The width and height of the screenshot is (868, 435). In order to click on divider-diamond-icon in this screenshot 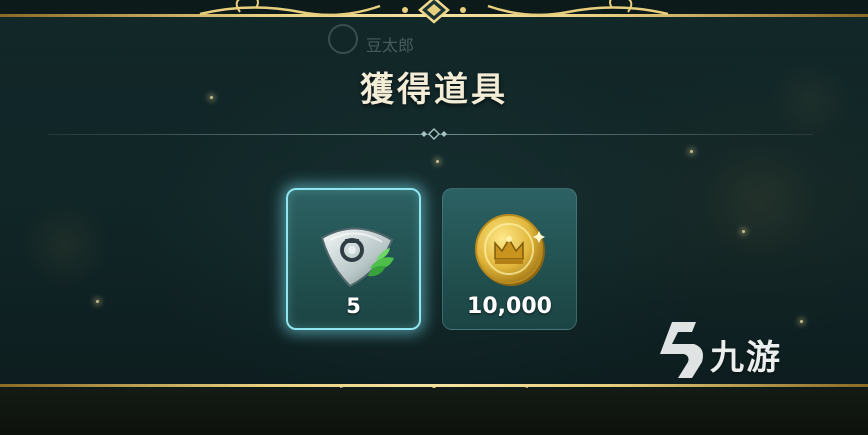, I will do `click(434, 134)`.